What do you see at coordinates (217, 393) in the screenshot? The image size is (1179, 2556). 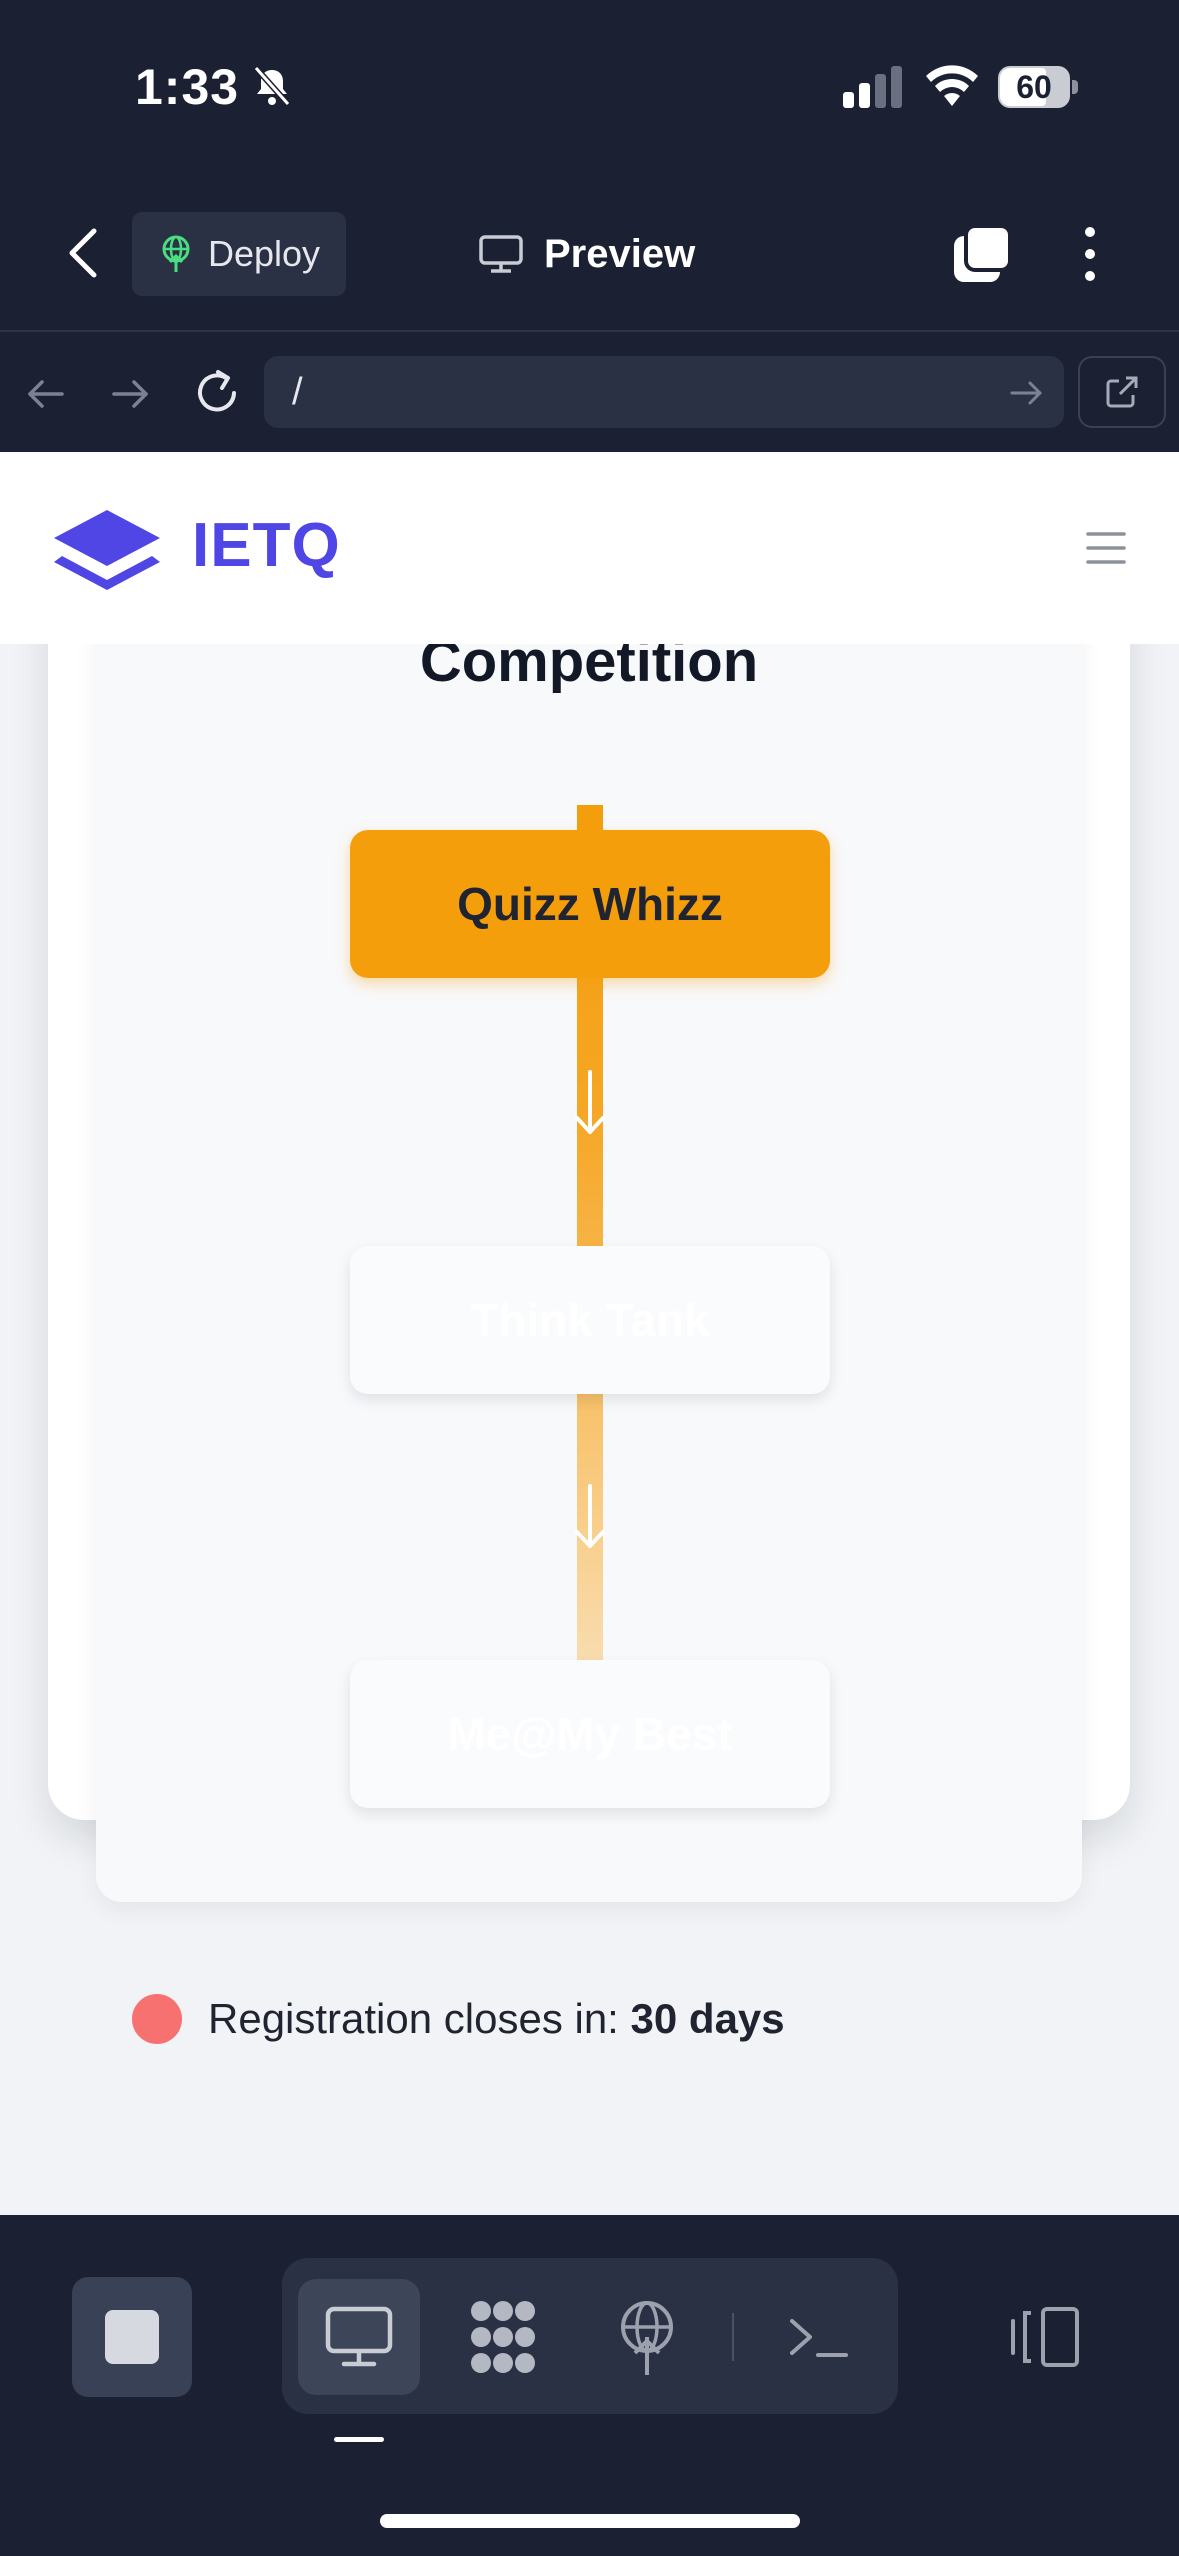 I see `reload-icon` at bounding box center [217, 393].